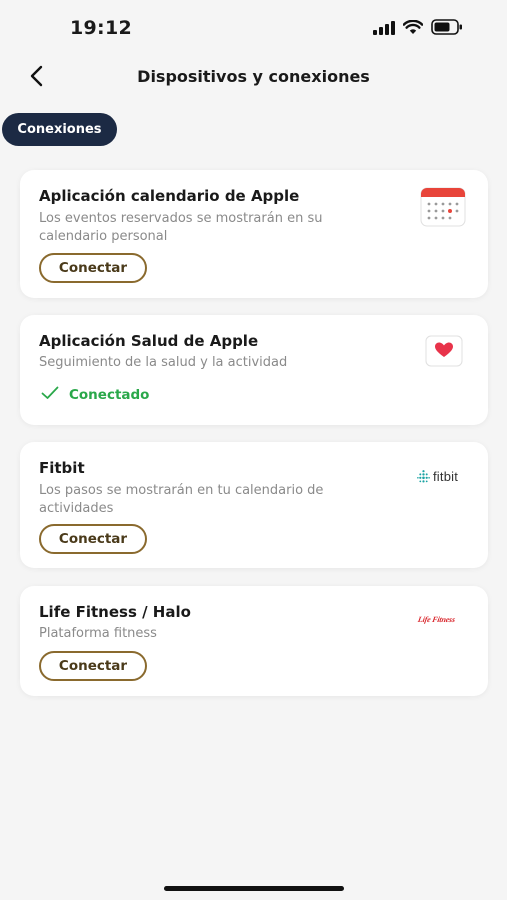 The image size is (507, 900). I want to click on fitbit-logo-text: fitbit, so click(446, 476).